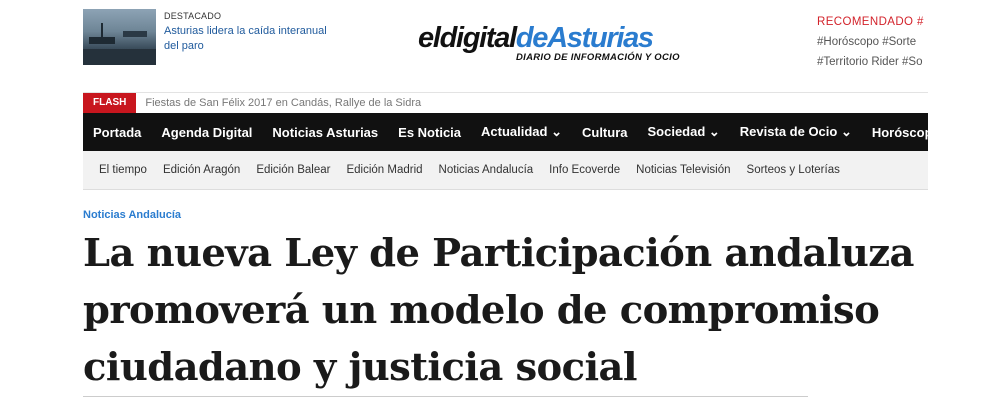  What do you see at coordinates (201, 170) in the screenshot?
I see `subnav-item-edicion-aragon: Edición Aragón` at bounding box center [201, 170].